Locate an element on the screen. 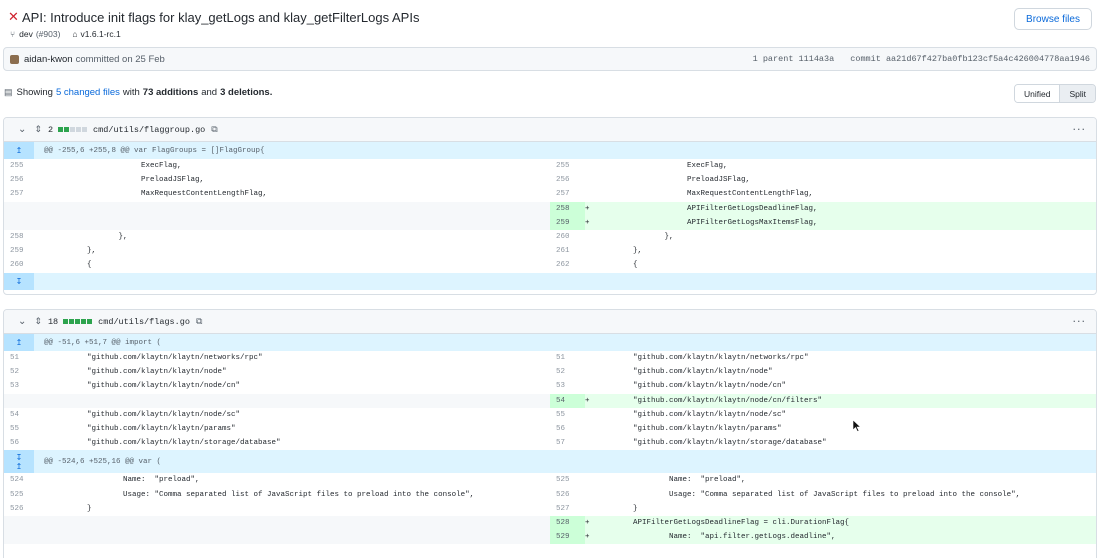  line-number: 527 is located at coordinates (567, 509).